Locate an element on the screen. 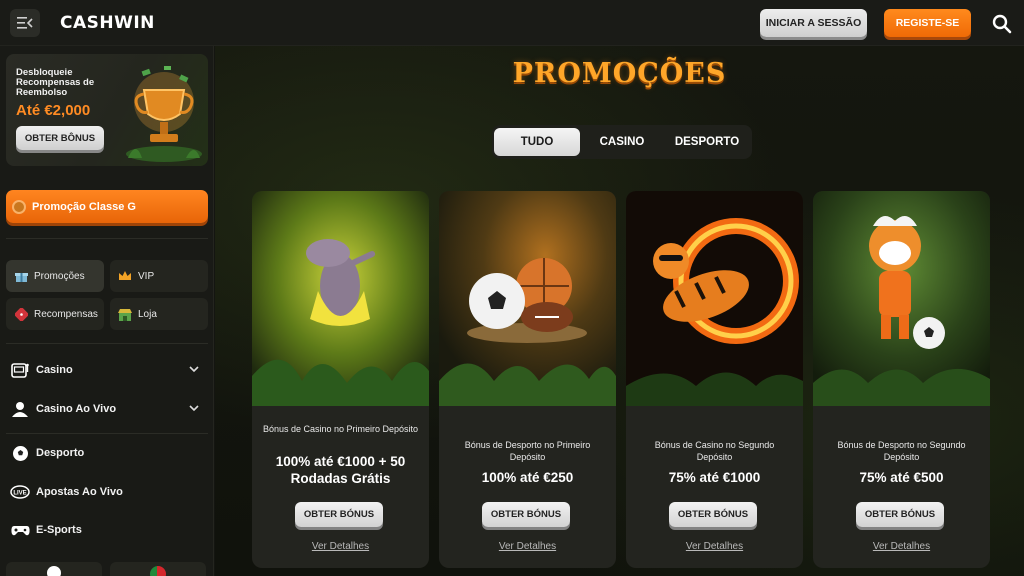 The height and width of the screenshot is (576, 1024). sidebar-item-label: E-Sports is located at coordinates (59, 530).